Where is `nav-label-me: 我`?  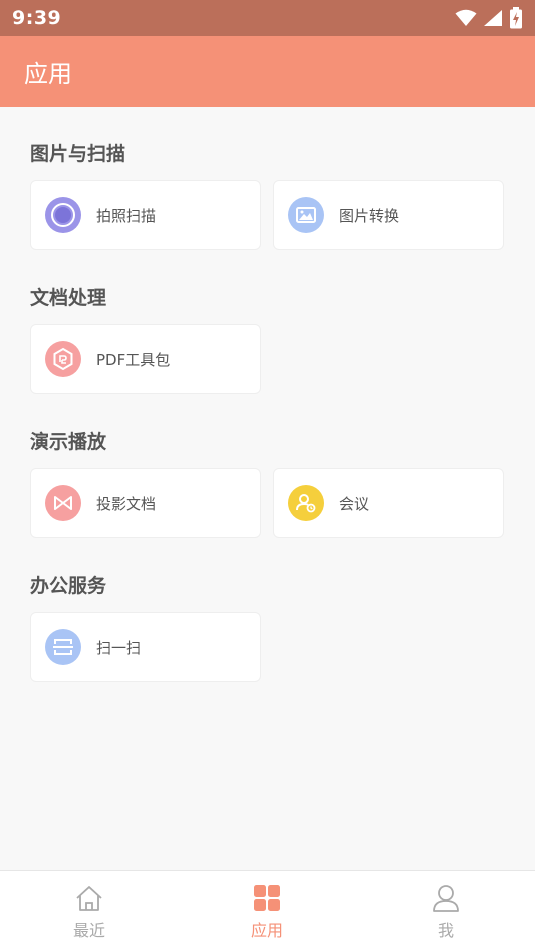 nav-label-me: 我 is located at coordinates (445, 930).